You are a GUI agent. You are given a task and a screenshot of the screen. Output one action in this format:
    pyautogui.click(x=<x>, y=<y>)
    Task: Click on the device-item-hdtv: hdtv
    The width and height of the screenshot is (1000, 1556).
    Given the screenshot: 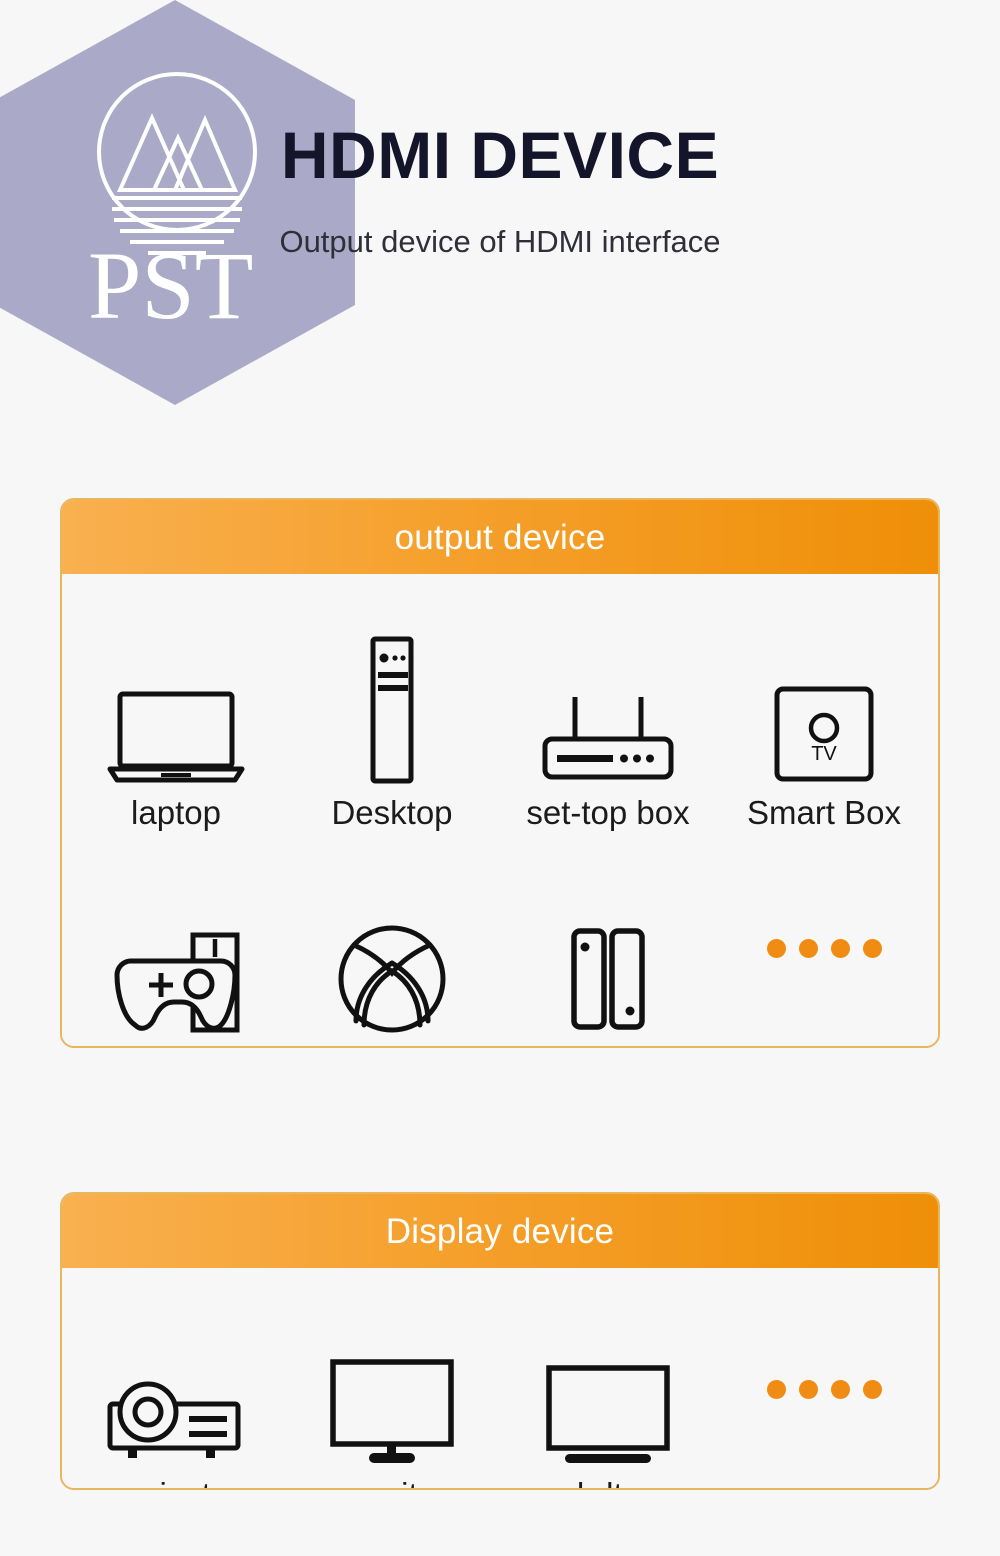 What is the action you would take?
    pyautogui.click(x=608, y=1412)
    